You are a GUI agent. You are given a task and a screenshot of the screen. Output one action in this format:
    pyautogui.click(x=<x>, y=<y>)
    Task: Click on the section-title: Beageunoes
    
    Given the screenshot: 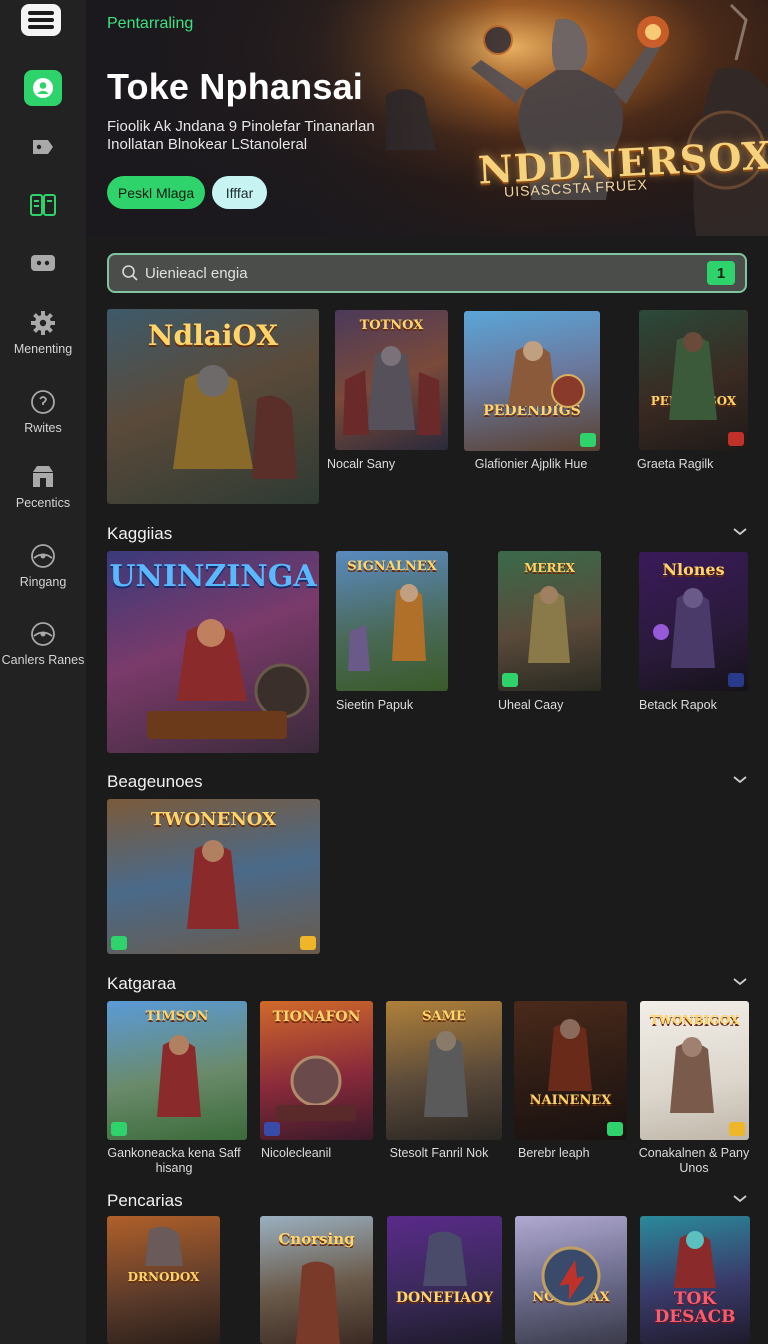 What is the action you would take?
    pyautogui.click(x=155, y=781)
    